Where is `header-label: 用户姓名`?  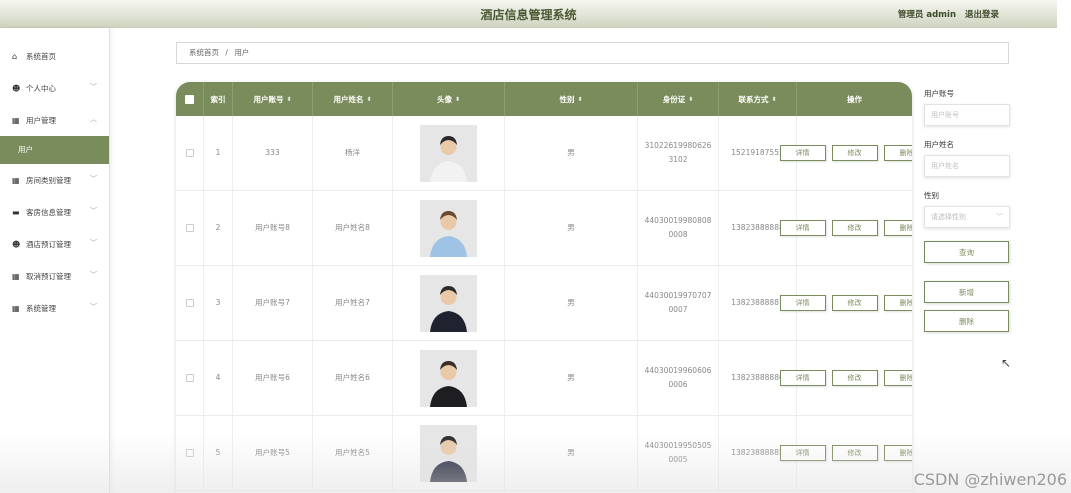 header-label: 用户姓名 is located at coordinates (348, 99).